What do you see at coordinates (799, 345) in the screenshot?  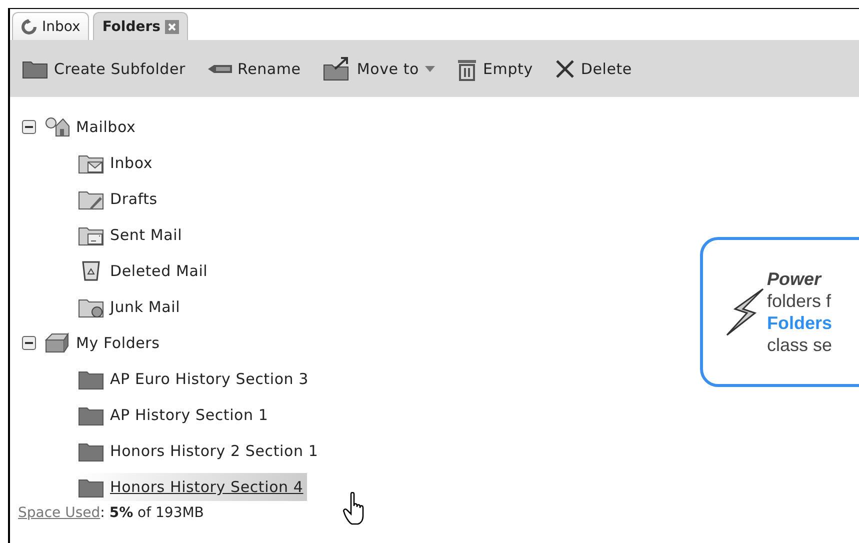 I see `callout-text: class se` at bounding box center [799, 345].